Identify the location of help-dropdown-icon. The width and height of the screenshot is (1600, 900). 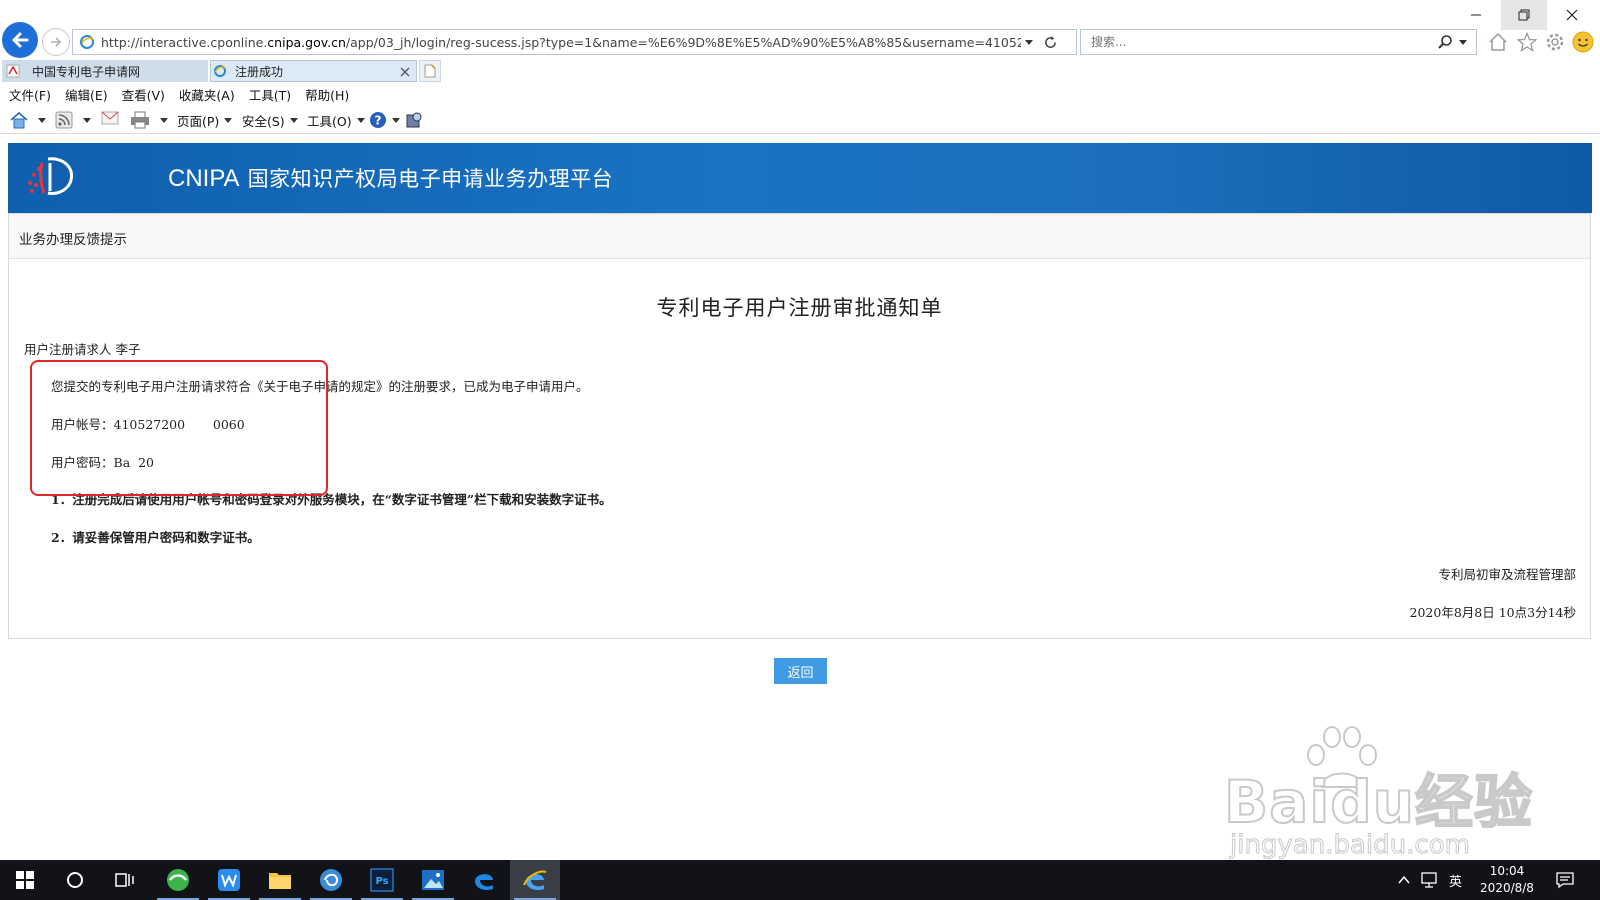
(396, 120).